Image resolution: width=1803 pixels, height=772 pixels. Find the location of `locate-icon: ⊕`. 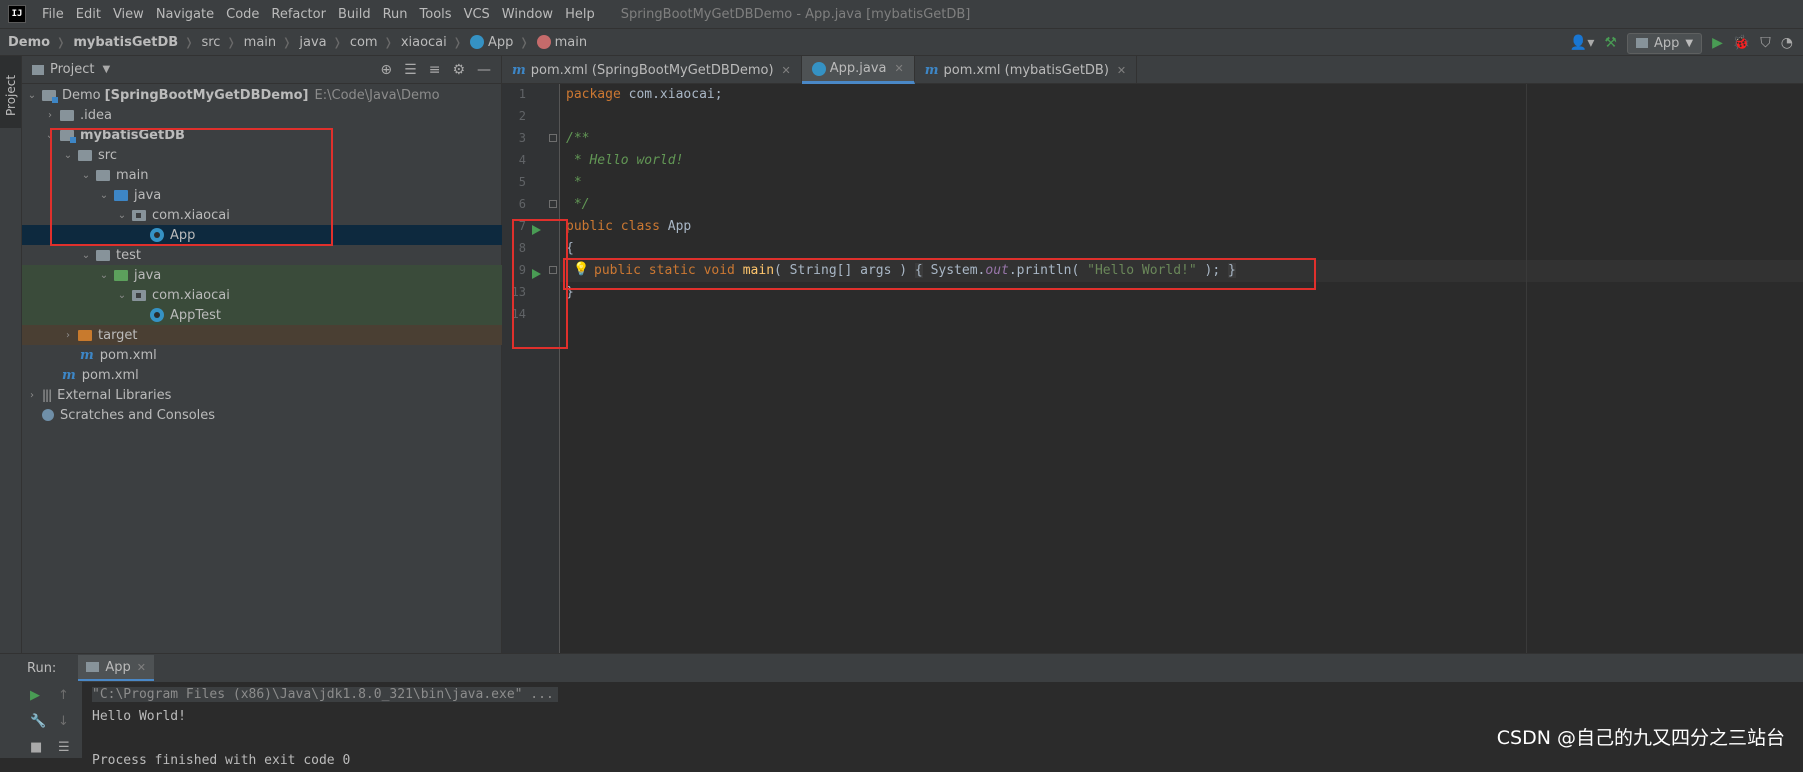

locate-icon: ⊕ is located at coordinates (386, 70).